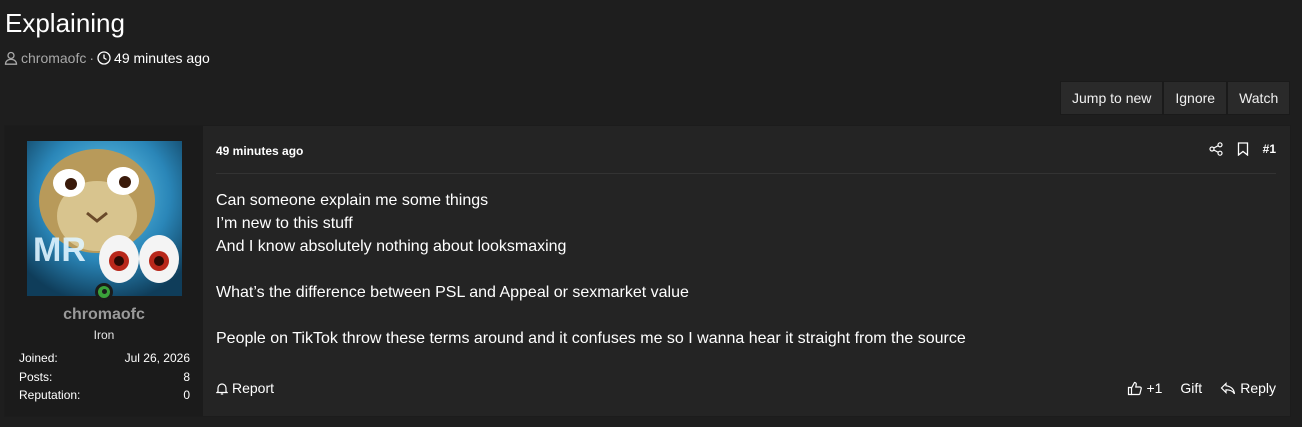  I want to click on thread-meta: chromaofc · 49 minutes ago, so click(107, 58).